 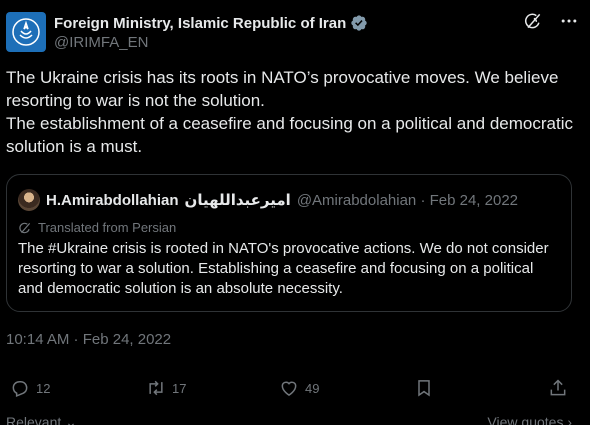 I want to click on grok-icon, so click(x=533, y=21).